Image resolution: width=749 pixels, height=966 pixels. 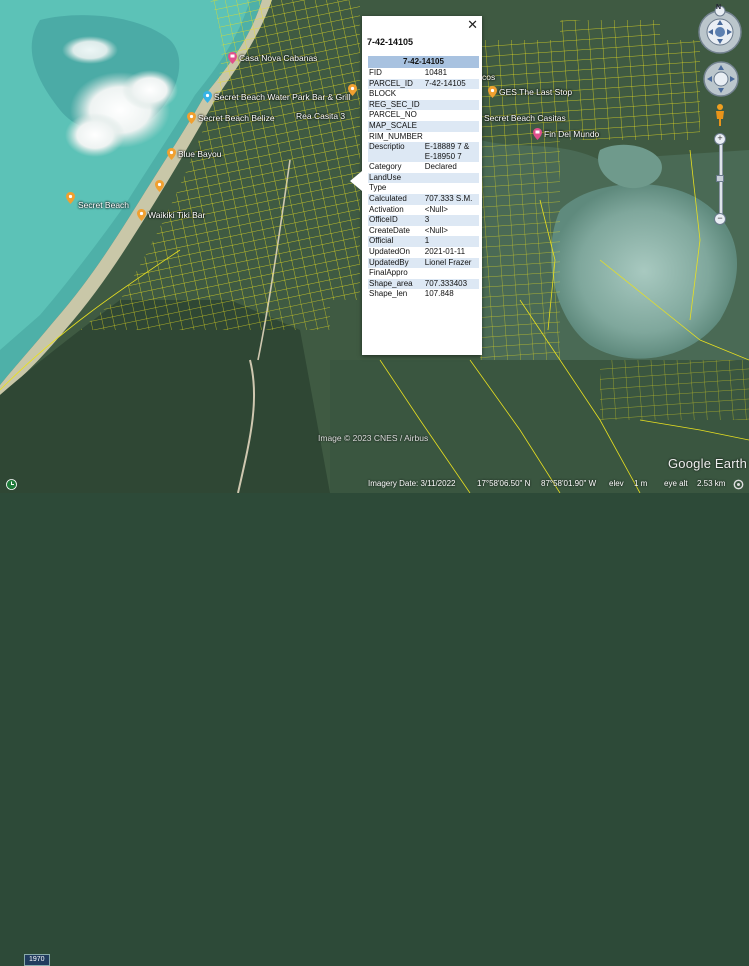 I want to click on place-blue-bayou: Blue Bayou, so click(x=194, y=154).